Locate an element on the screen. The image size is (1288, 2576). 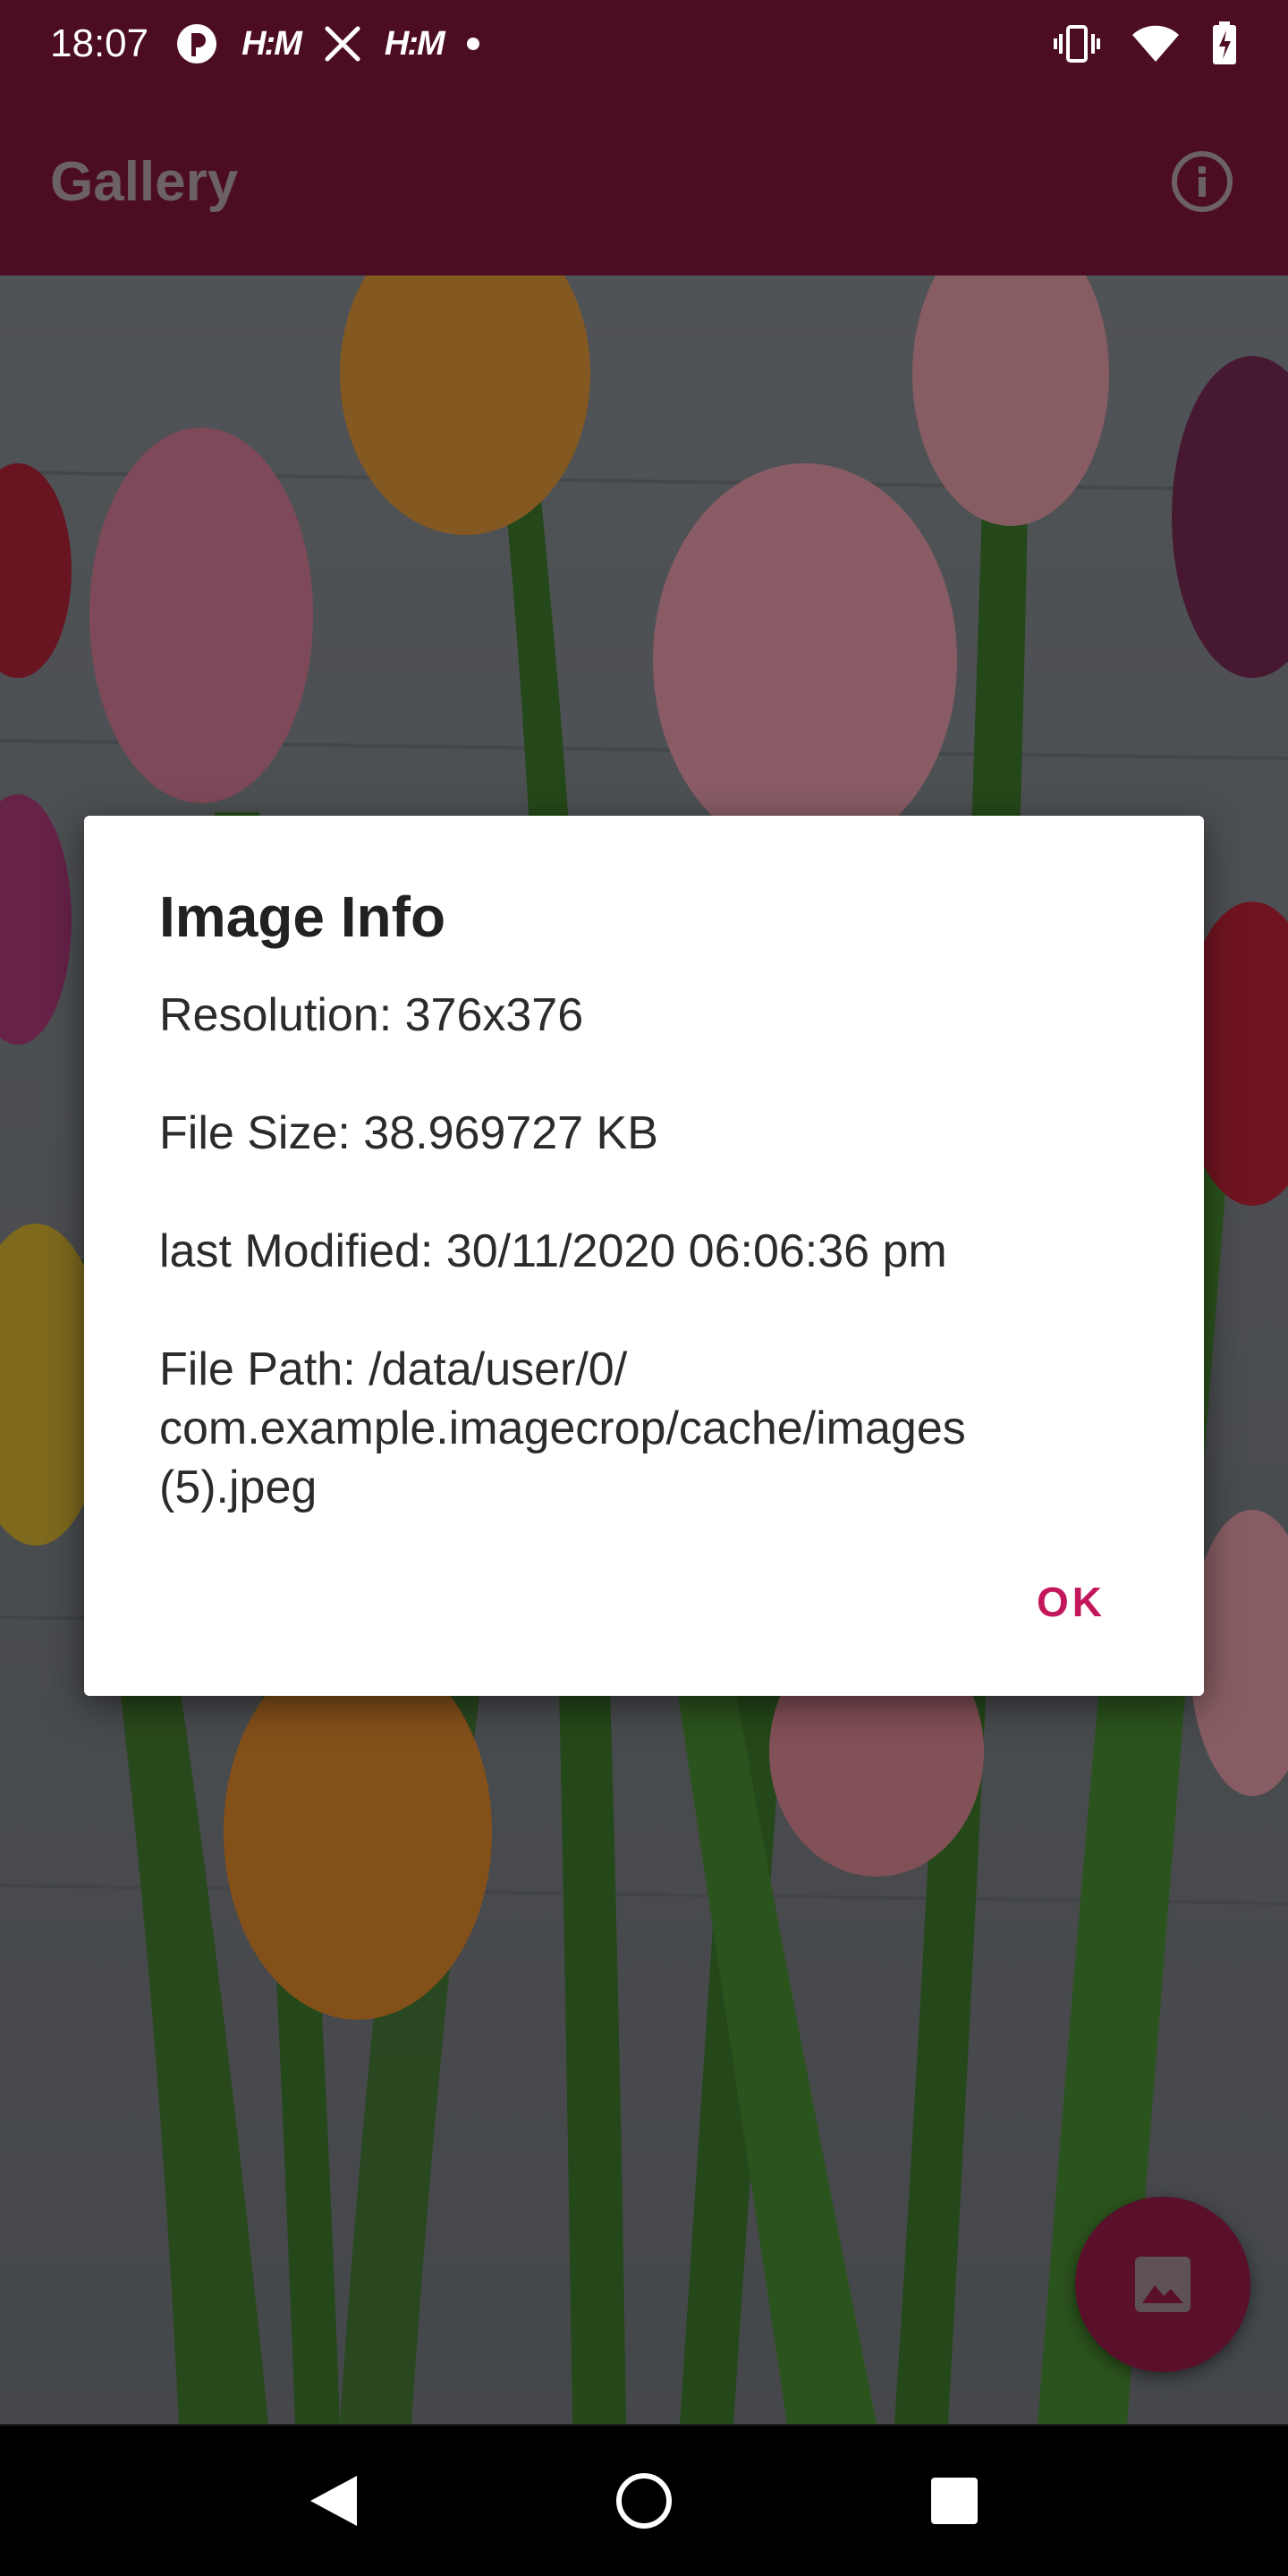
recents-icon is located at coordinates (954, 2501).